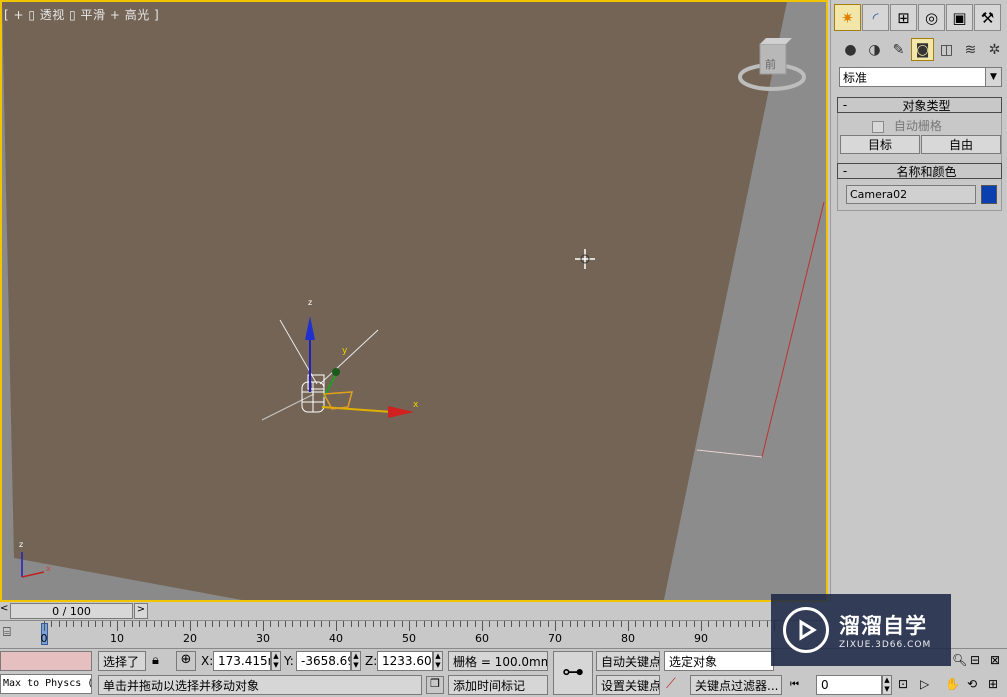  Describe the element at coordinates (676, 685) in the screenshot. I see `curve-editor-icon: ⟋` at that location.